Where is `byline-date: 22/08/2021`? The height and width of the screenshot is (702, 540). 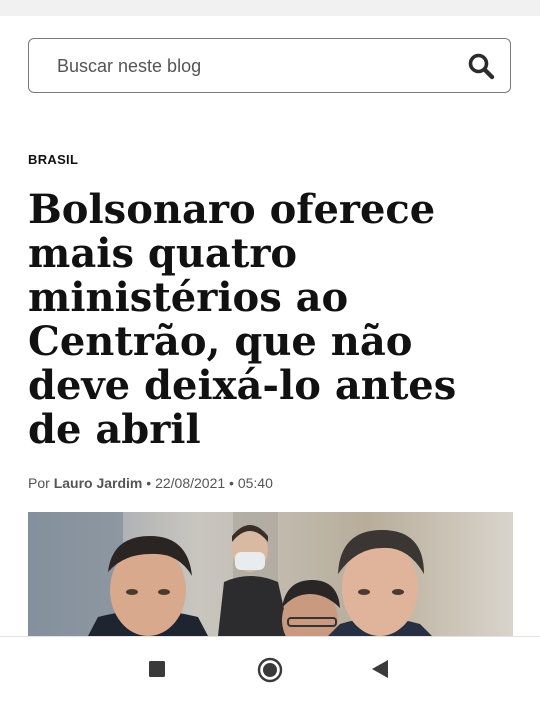
byline-date: 22/08/2021 is located at coordinates (190, 483).